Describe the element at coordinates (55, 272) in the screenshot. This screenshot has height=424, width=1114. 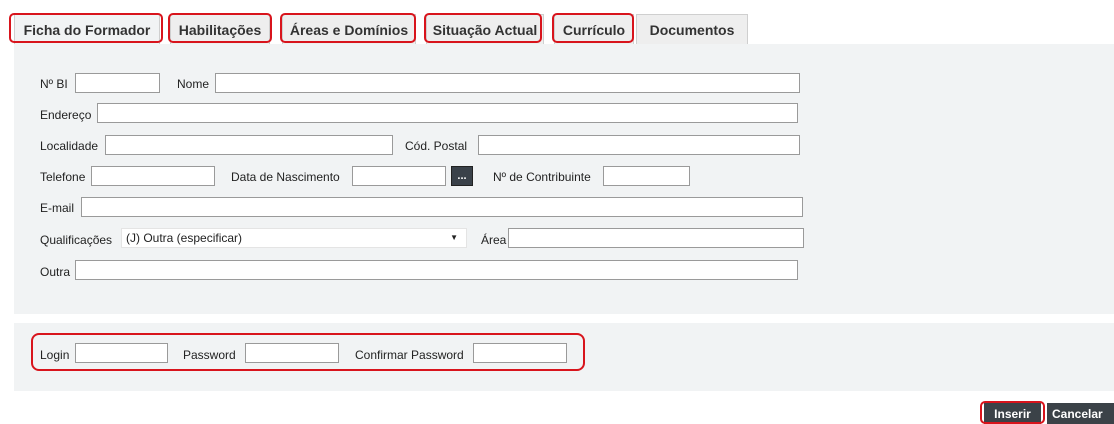
I see `outra-label: Outra` at that location.